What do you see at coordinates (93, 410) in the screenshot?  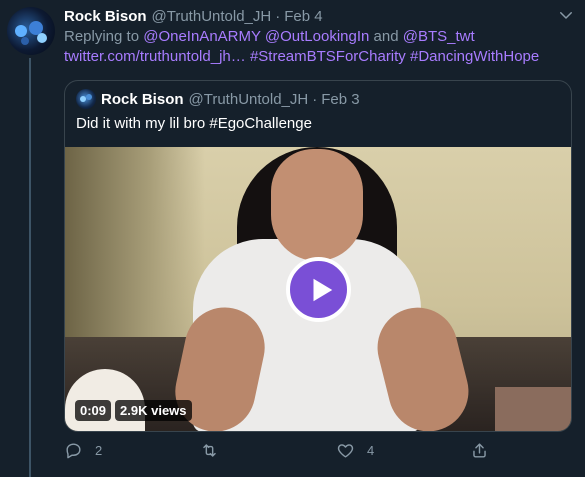 I see `video-duration: 0:09` at bounding box center [93, 410].